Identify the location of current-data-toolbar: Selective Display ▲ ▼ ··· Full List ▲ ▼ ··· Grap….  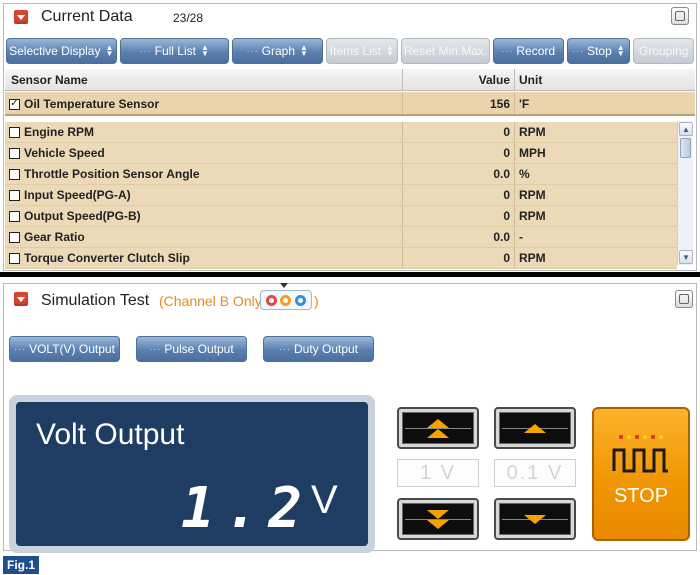
(350, 51).